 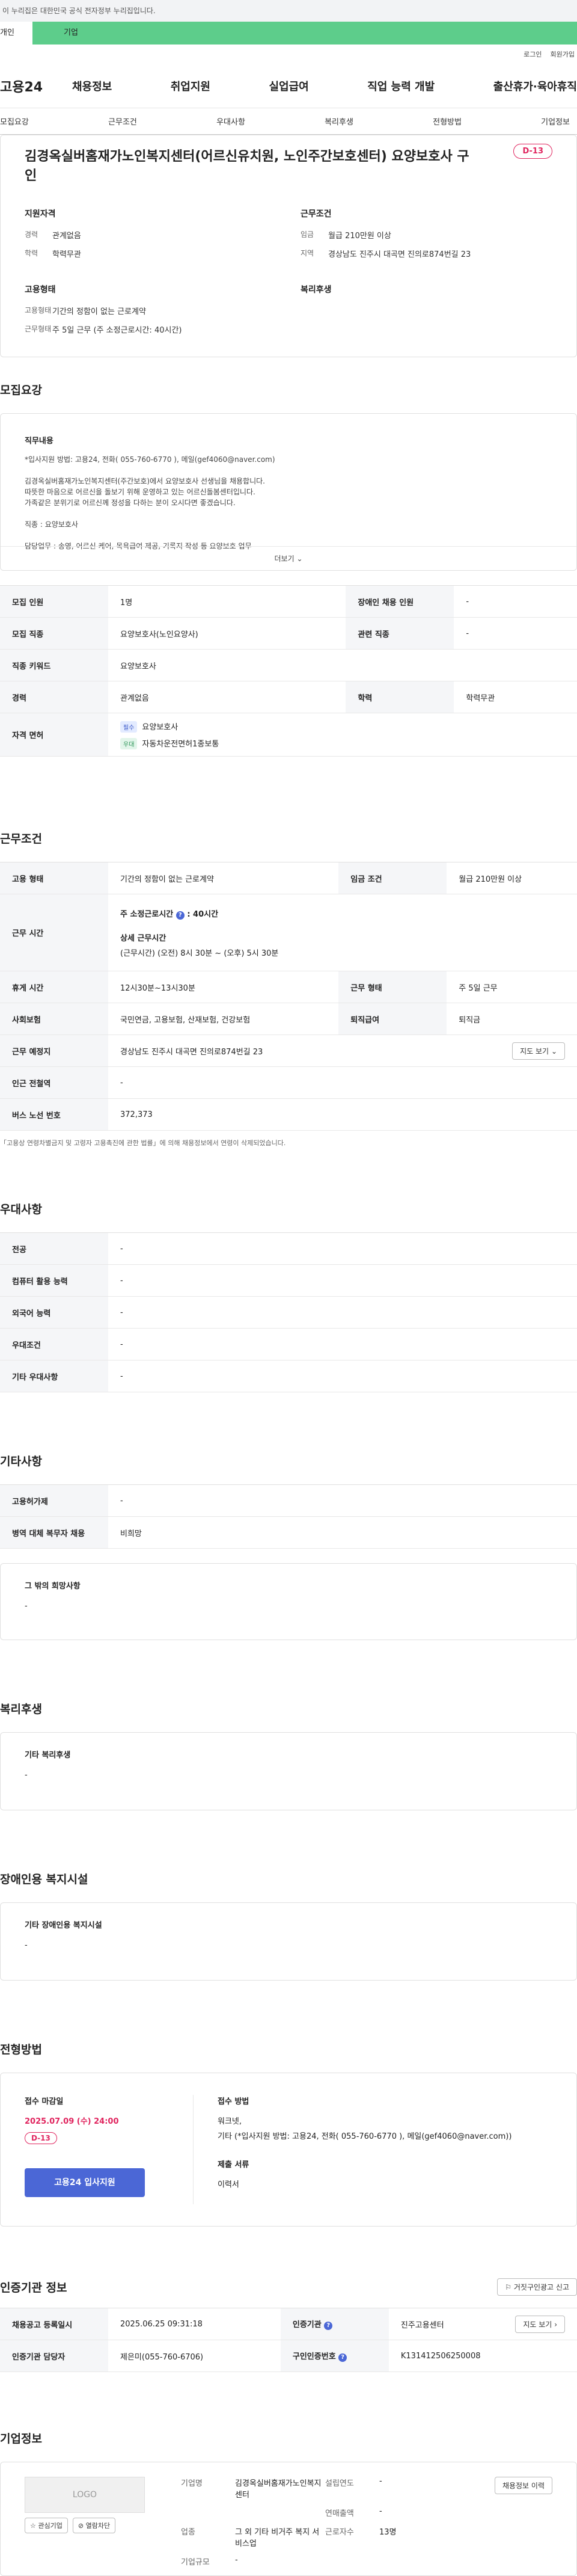 I want to click on anchor-work: 근무조건, so click(x=122, y=121).